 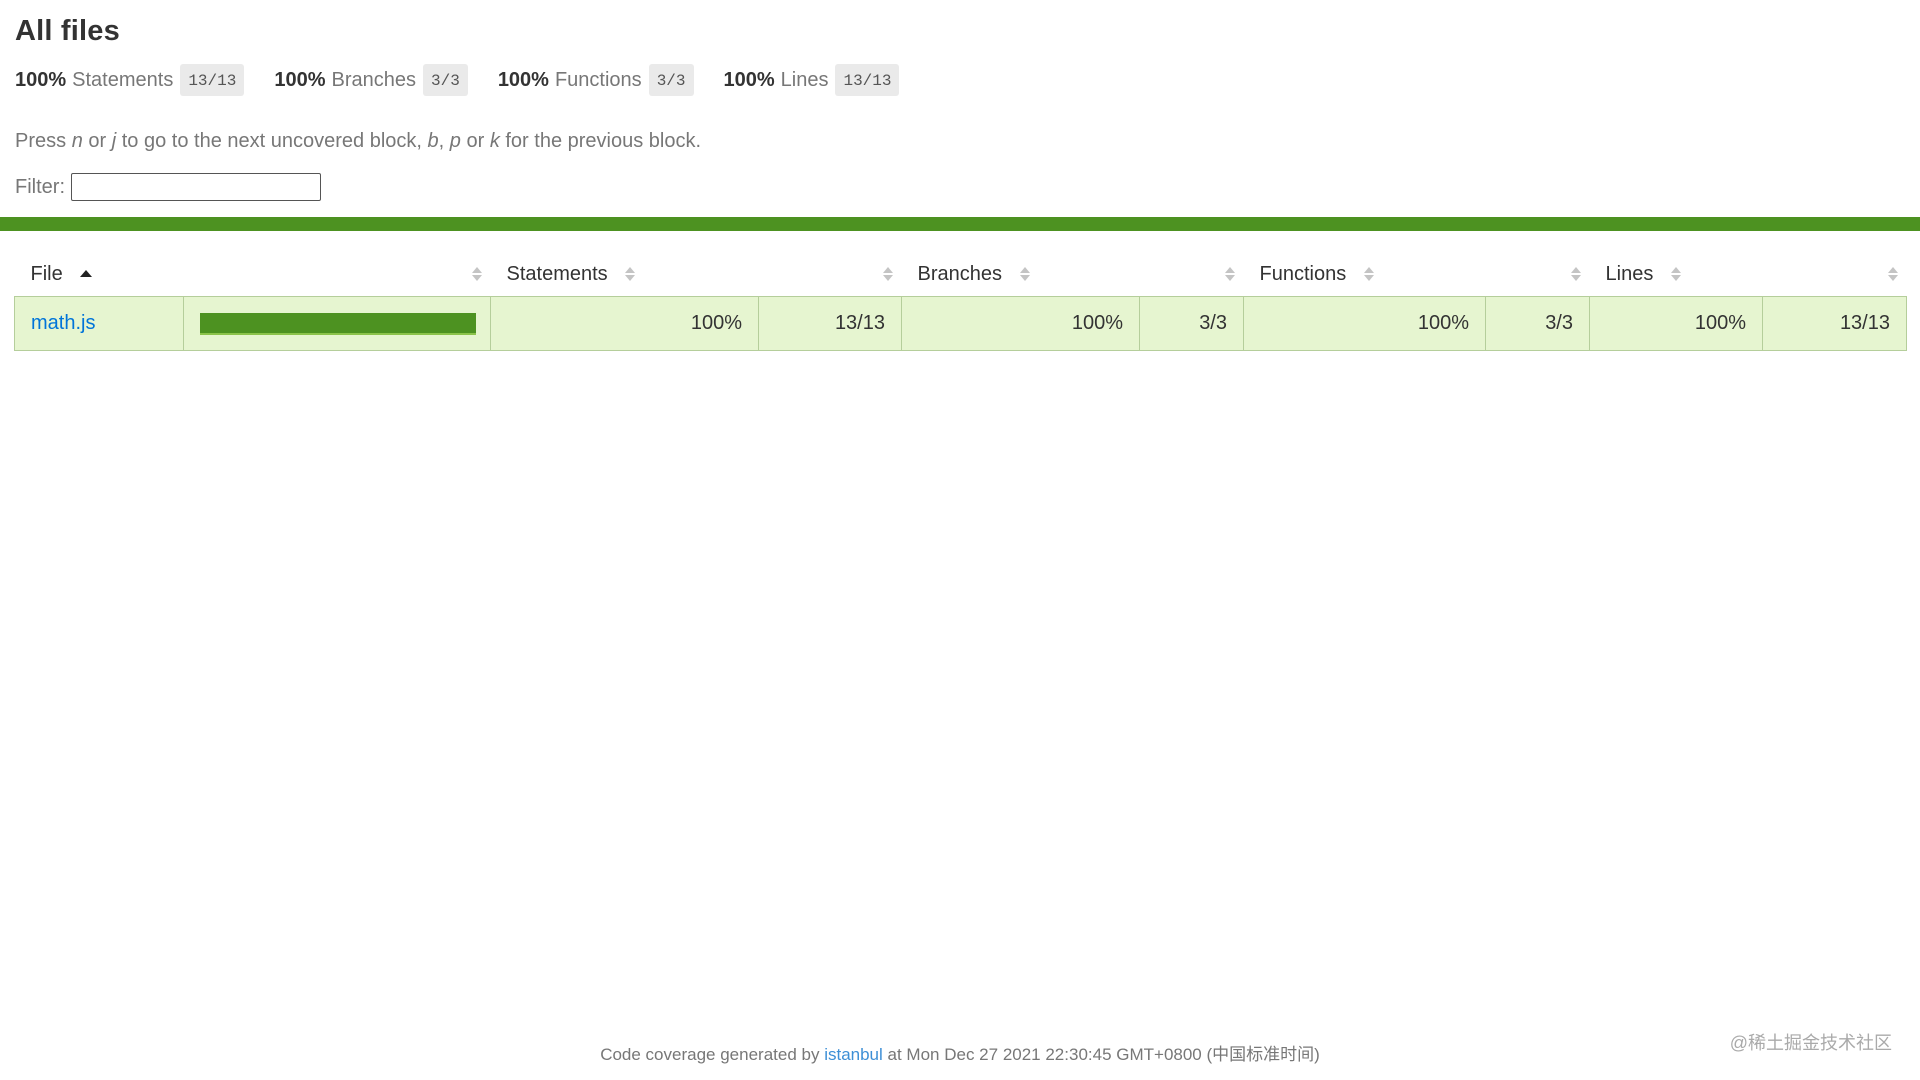 What do you see at coordinates (114, 141) in the screenshot?
I see `hint-key: j` at bounding box center [114, 141].